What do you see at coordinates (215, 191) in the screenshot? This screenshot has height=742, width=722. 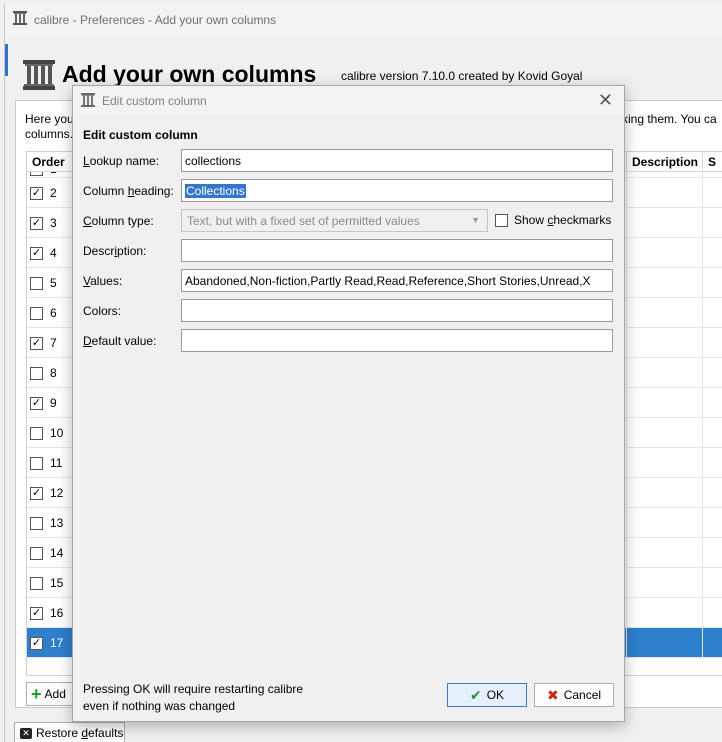 I see `selected-text: Collections` at bounding box center [215, 191].